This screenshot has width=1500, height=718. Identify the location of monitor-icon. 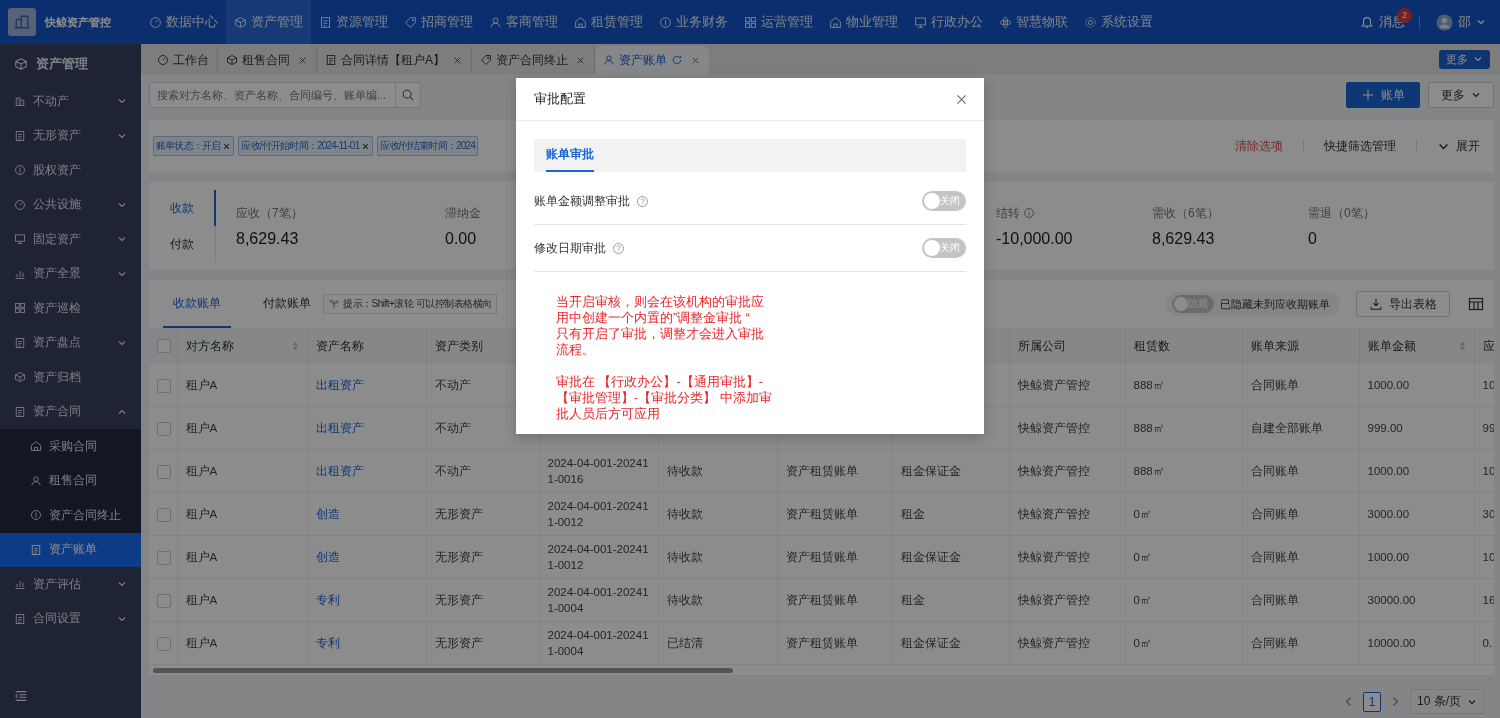
(920, 22).